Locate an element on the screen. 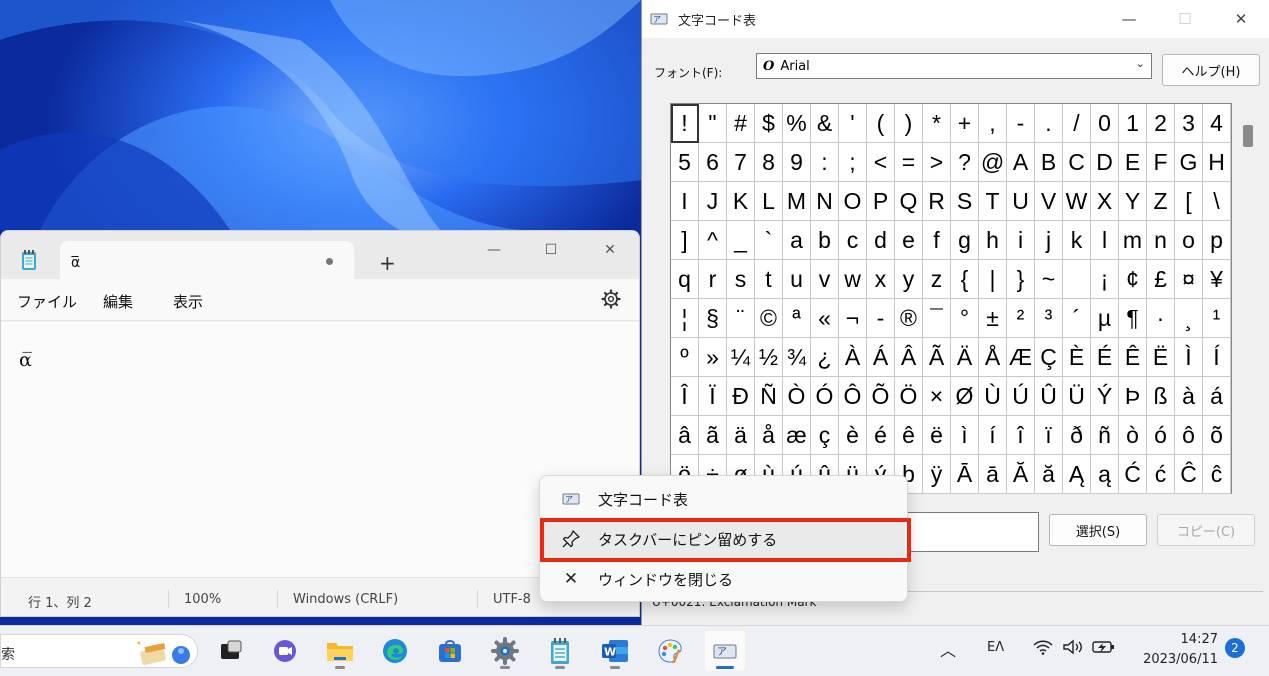  character-cell: f is located at coordinates (937, 240).